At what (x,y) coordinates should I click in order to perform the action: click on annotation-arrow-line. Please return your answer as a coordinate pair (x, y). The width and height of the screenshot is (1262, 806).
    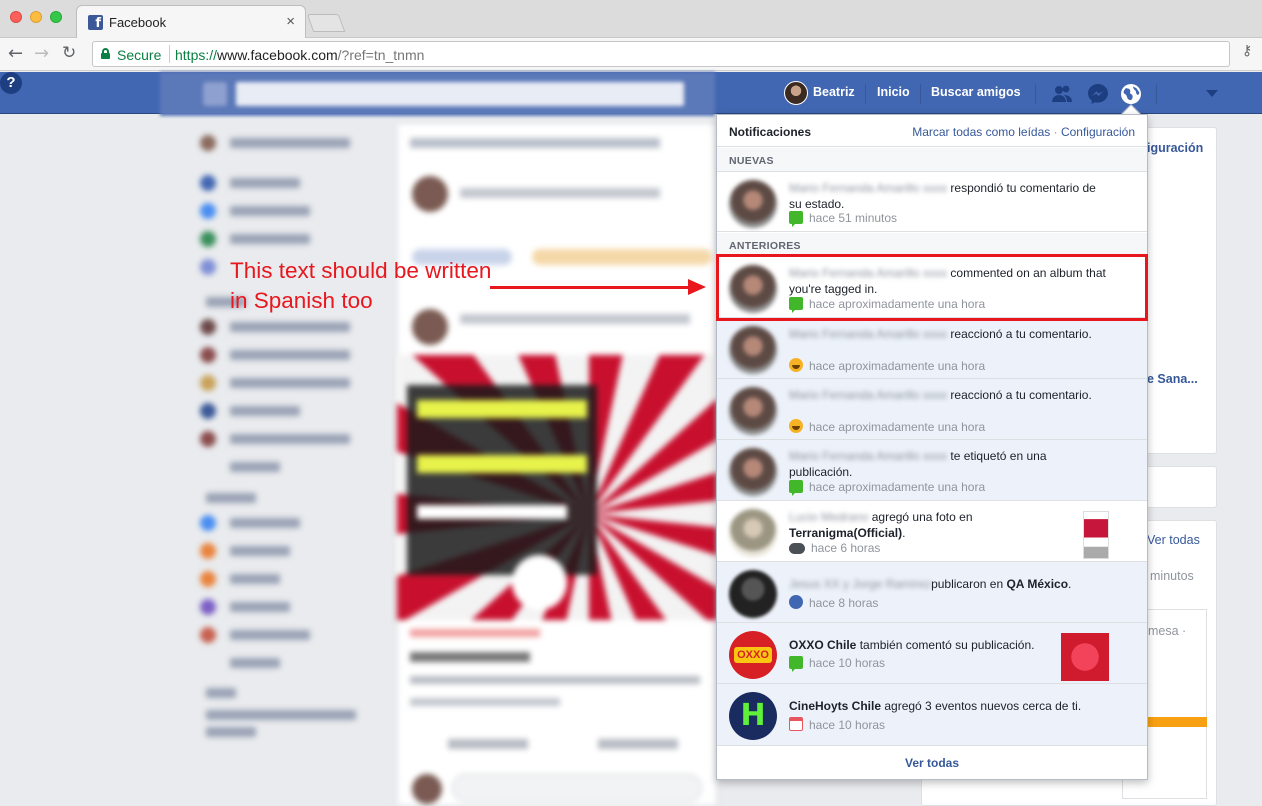
    Looking at the image, I should click on (590, 287).